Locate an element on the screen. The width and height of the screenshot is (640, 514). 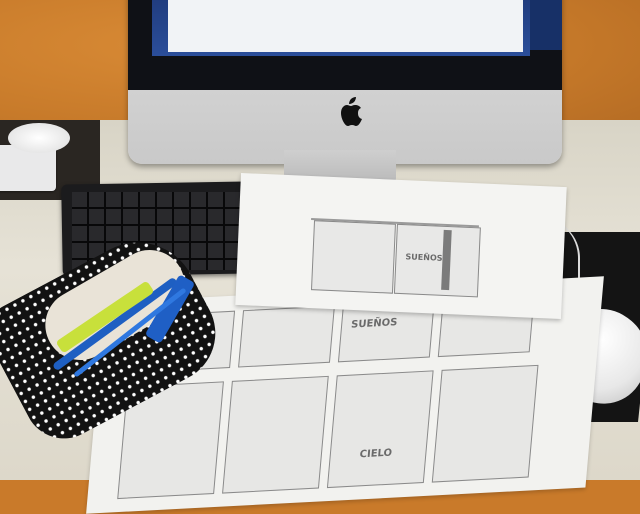
storyboard-sheet-top: SUEÑOS is located at coordinates (401, 246).